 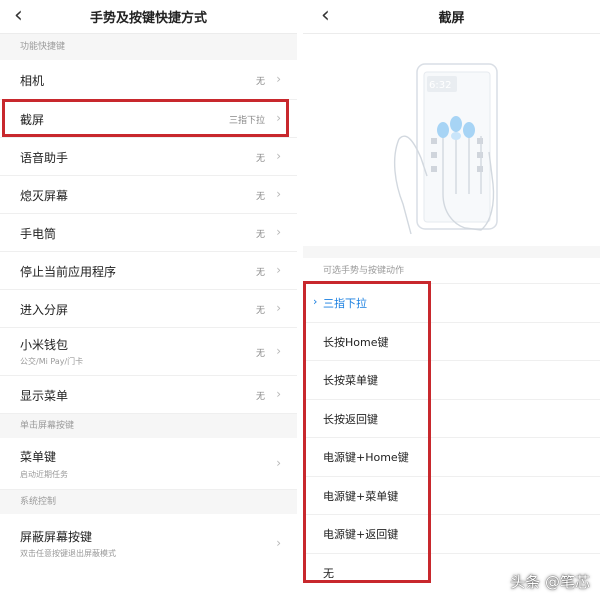 I want to click on section-header-function-shortcuts: 功能快捷键, so click(x=148, y=47).